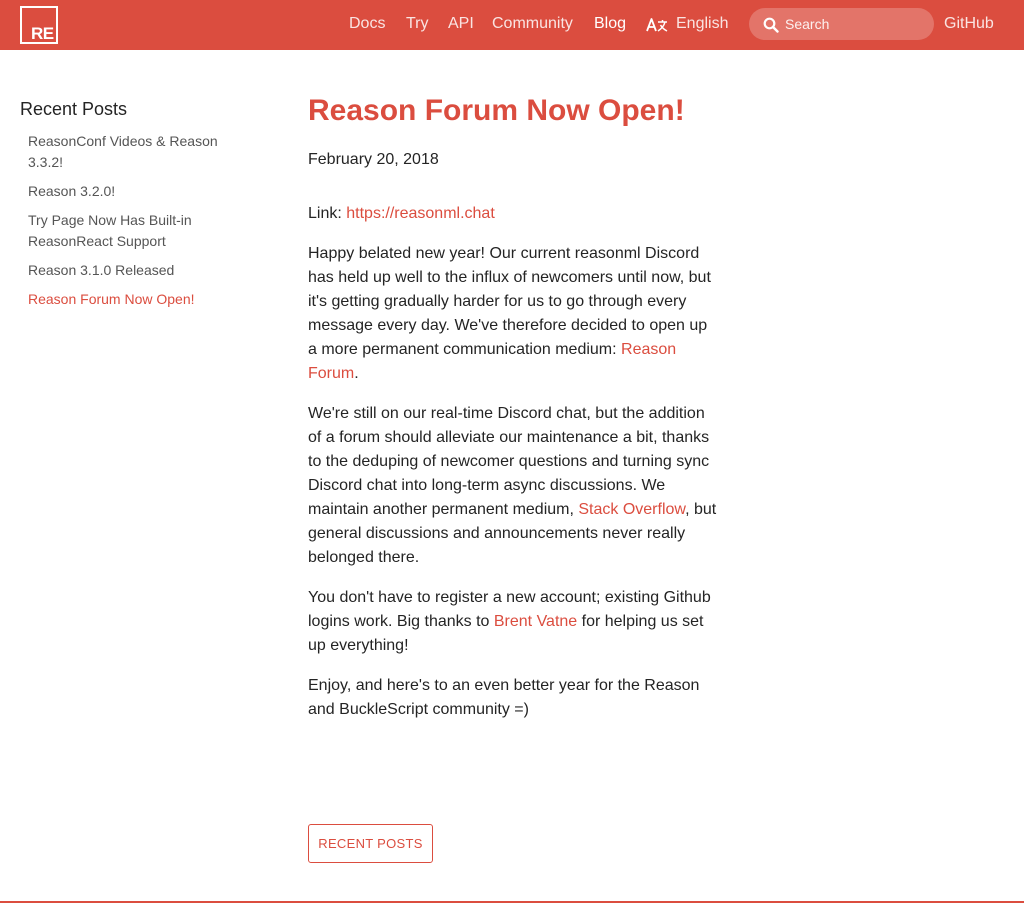 This screenshot has width=1024, height=903. Describe the element at coordinates (535, 621) in the screenshot. I see `brent-vatne-link: Brent Vatne` at that location.